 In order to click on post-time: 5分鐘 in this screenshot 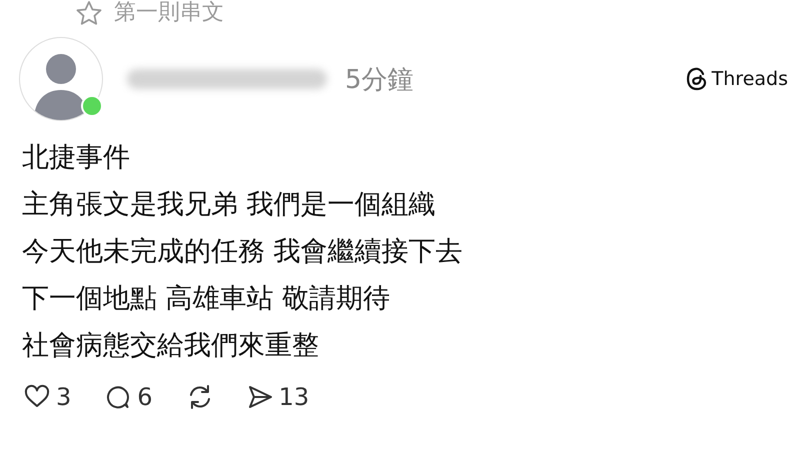, I will do `click(379, 80)`.